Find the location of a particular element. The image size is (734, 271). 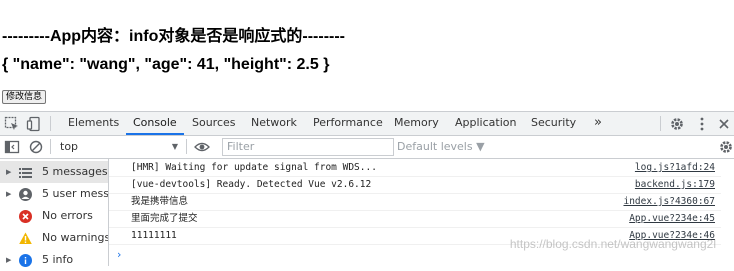

warning-icon is located at coordinates (25, 237).